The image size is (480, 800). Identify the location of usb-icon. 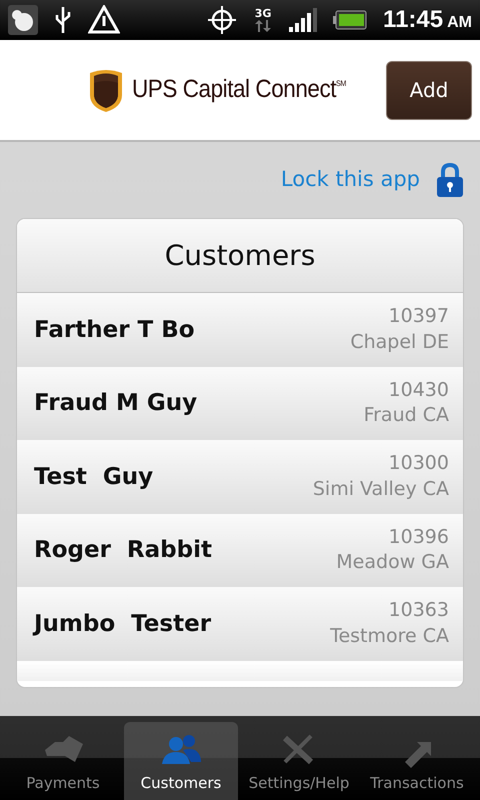
(63, 20).